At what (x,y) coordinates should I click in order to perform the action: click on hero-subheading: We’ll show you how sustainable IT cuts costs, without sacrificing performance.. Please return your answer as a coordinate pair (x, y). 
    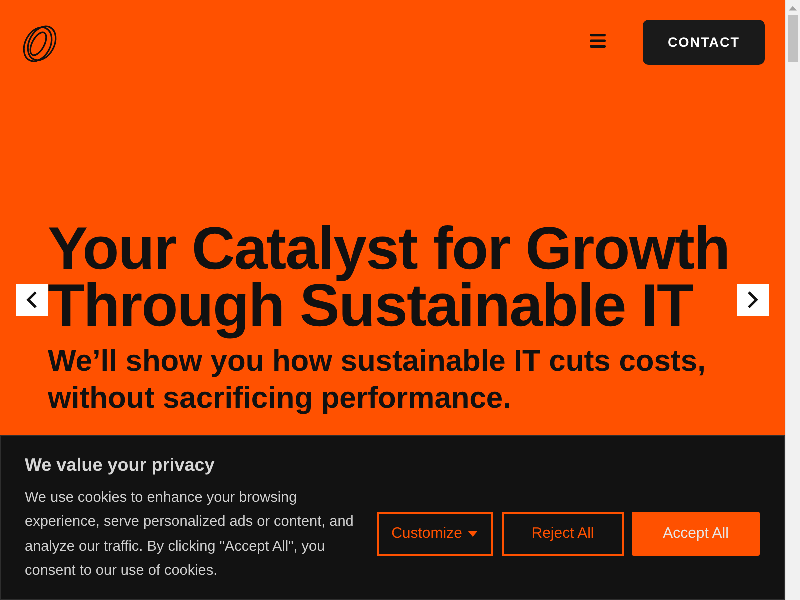
    Looking at the image, I should click on (377, 380).